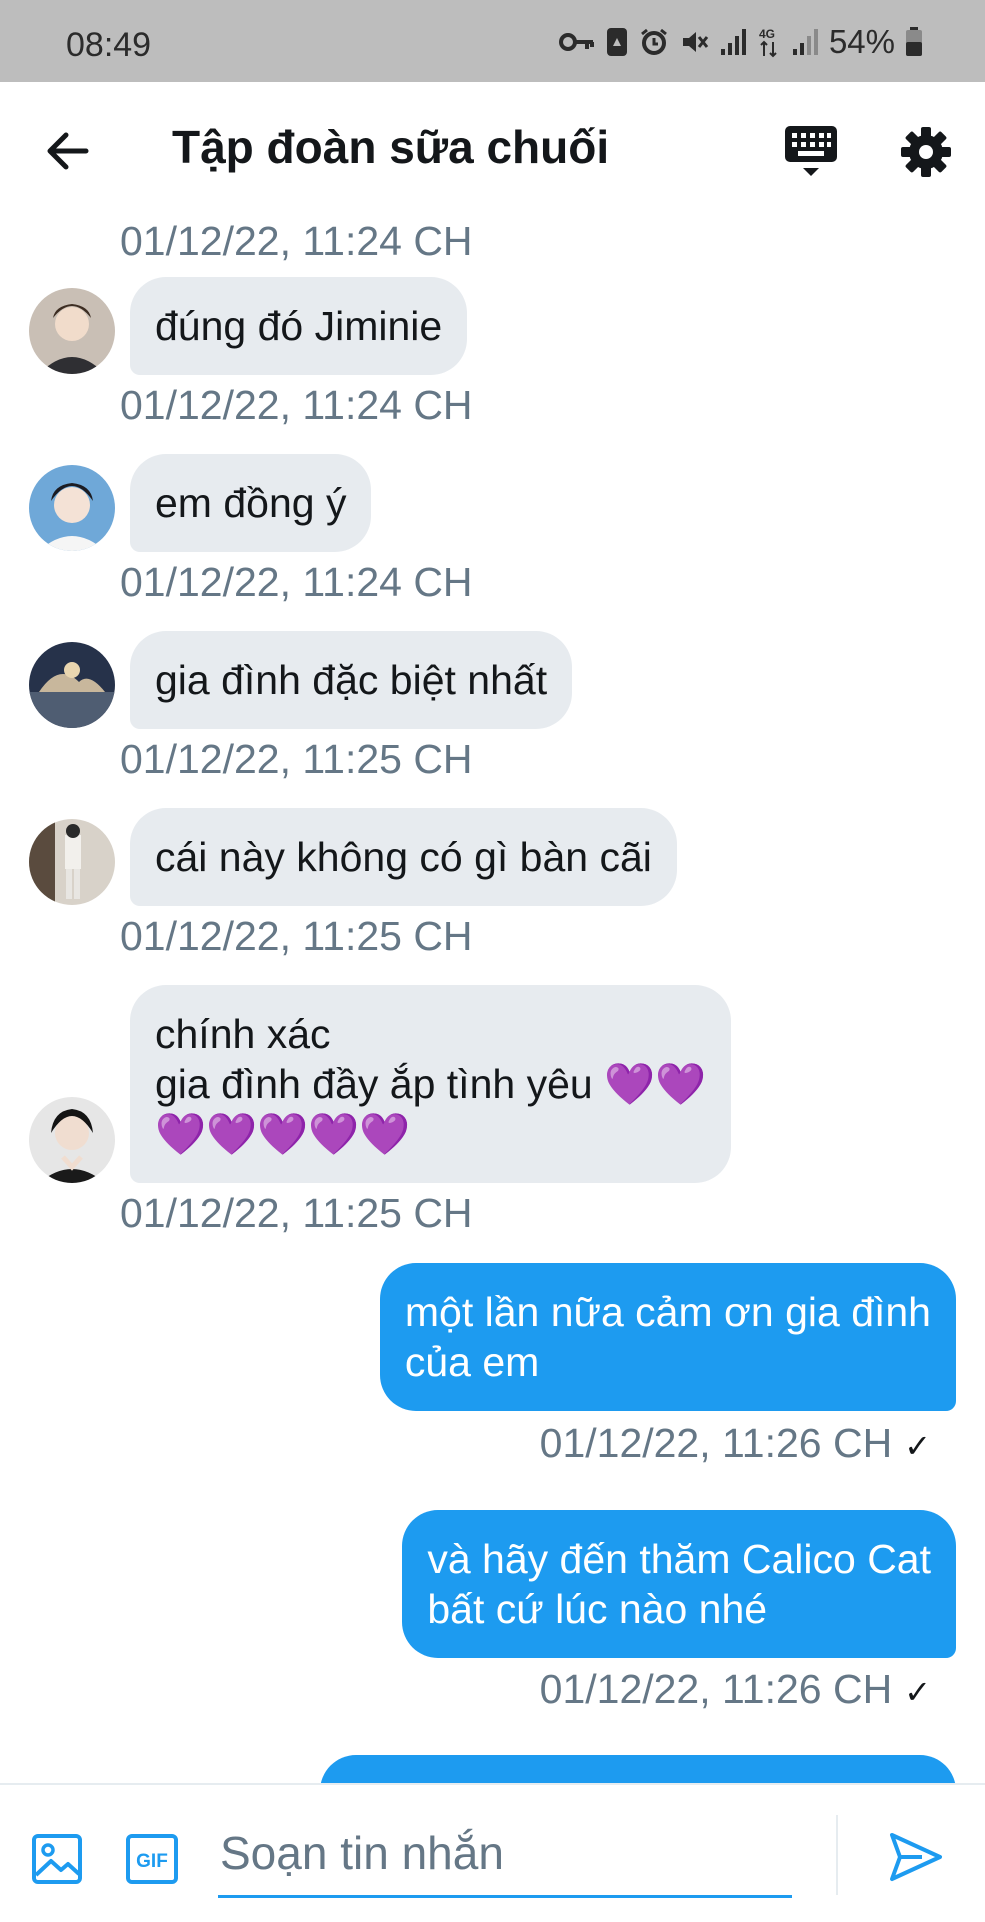 Image resolution: width=985 pixels, height=1922 pixels. I want to click on key-icon, so click(576, 42).